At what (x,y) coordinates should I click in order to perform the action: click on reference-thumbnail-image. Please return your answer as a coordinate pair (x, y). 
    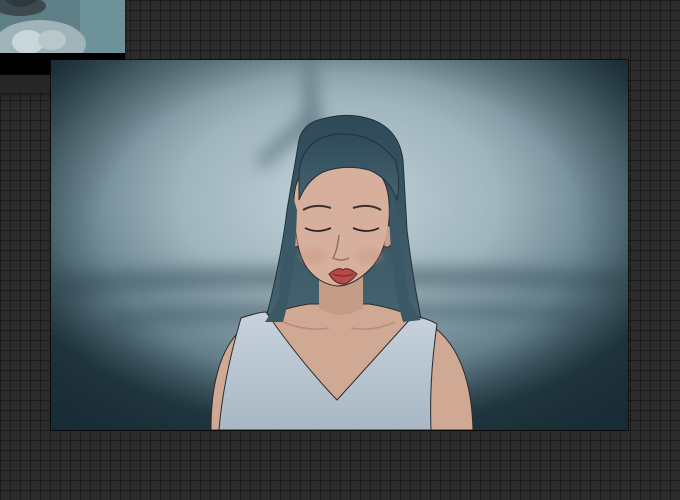
    Looking at the image, I should click on (62, 26).